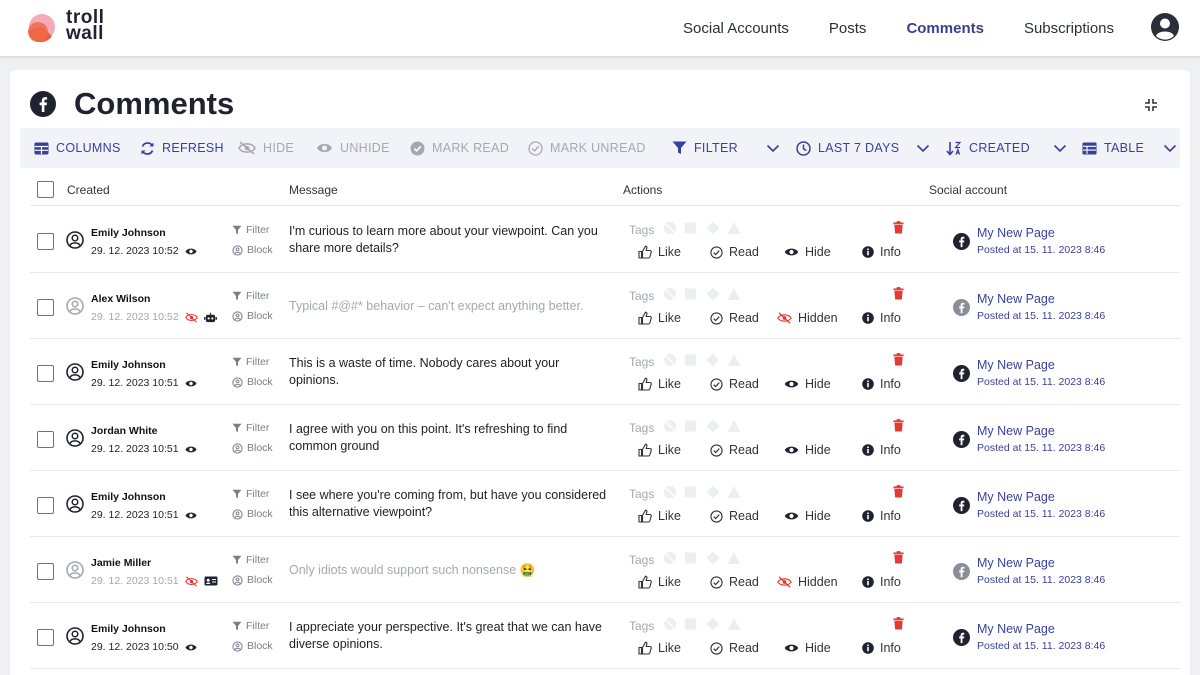 The width and height of the screenshot is (1200, 675). I want to click on nav-comments: Comments, so click(945, 28).